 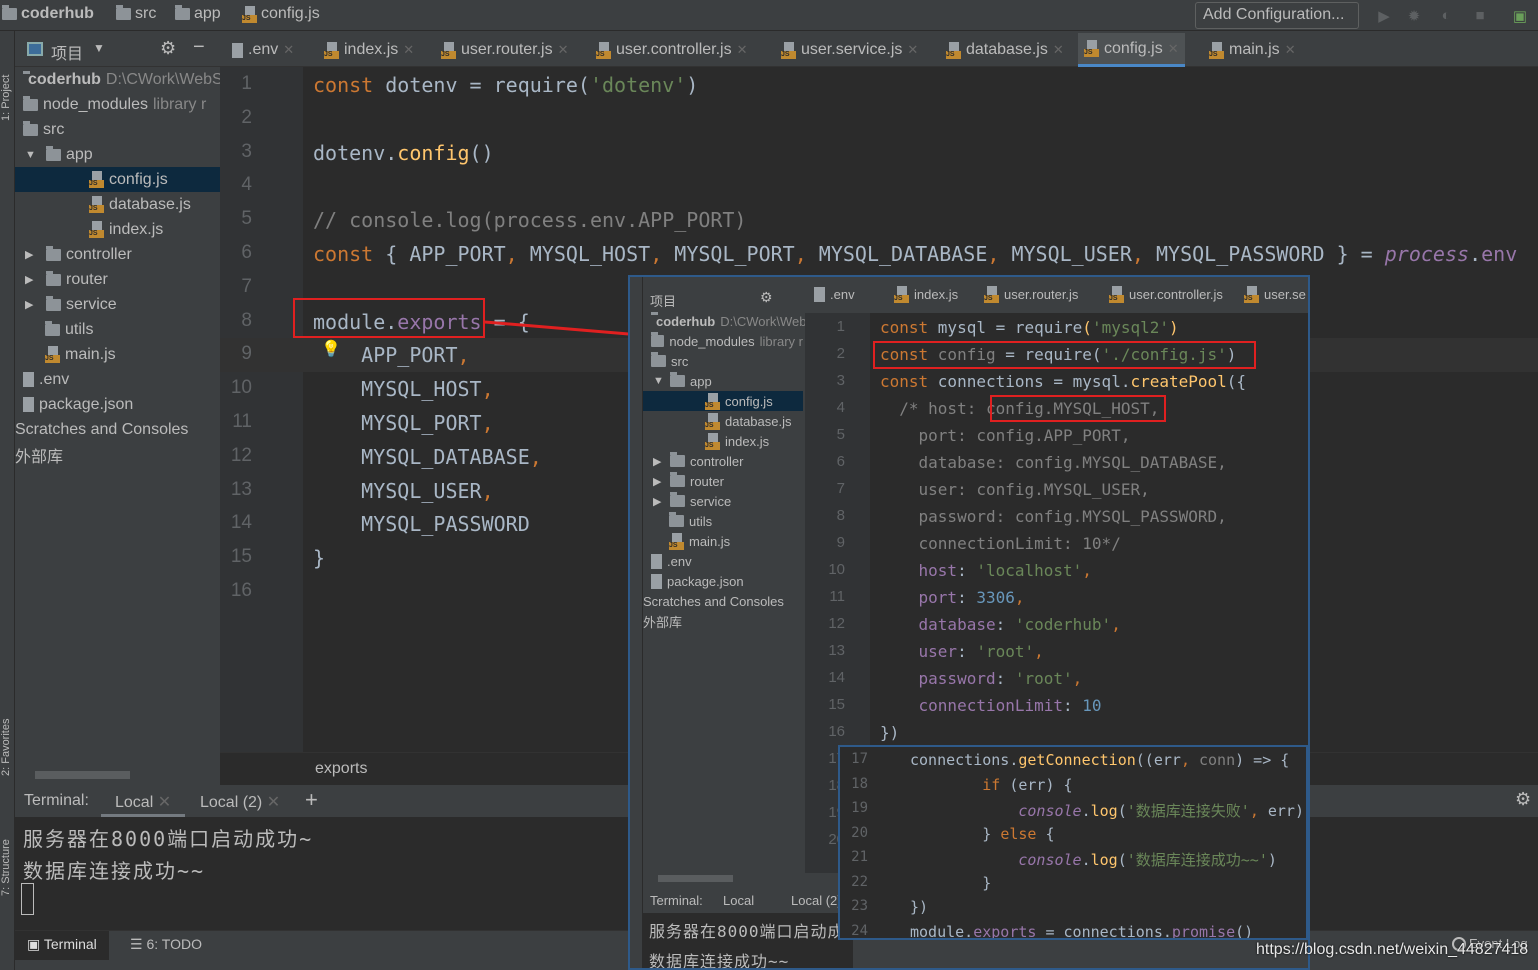 What do you see at coordinates (331, 348) in the screenshot?
I see `intention-bulb-icon: 💡` at bounding box center [331, 348].